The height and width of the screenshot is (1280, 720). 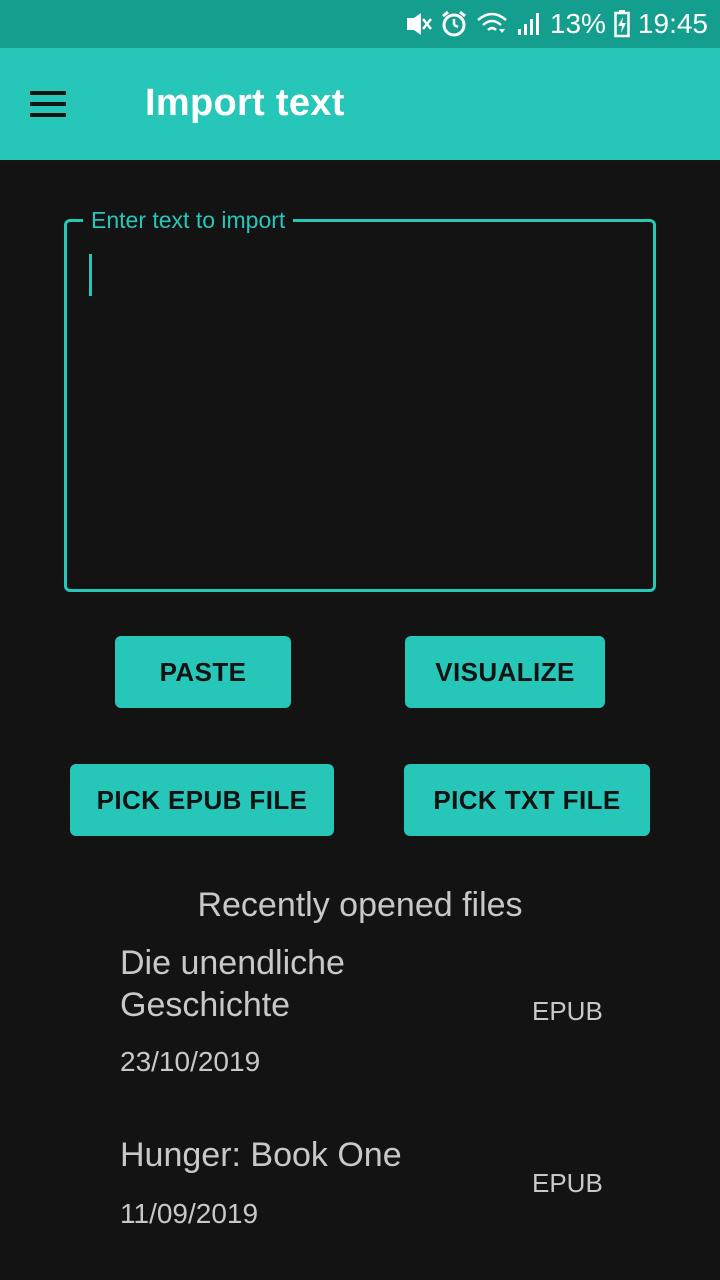 I want to click on recent-file-date: 23/10/2019, so click(x=190, y=1061).